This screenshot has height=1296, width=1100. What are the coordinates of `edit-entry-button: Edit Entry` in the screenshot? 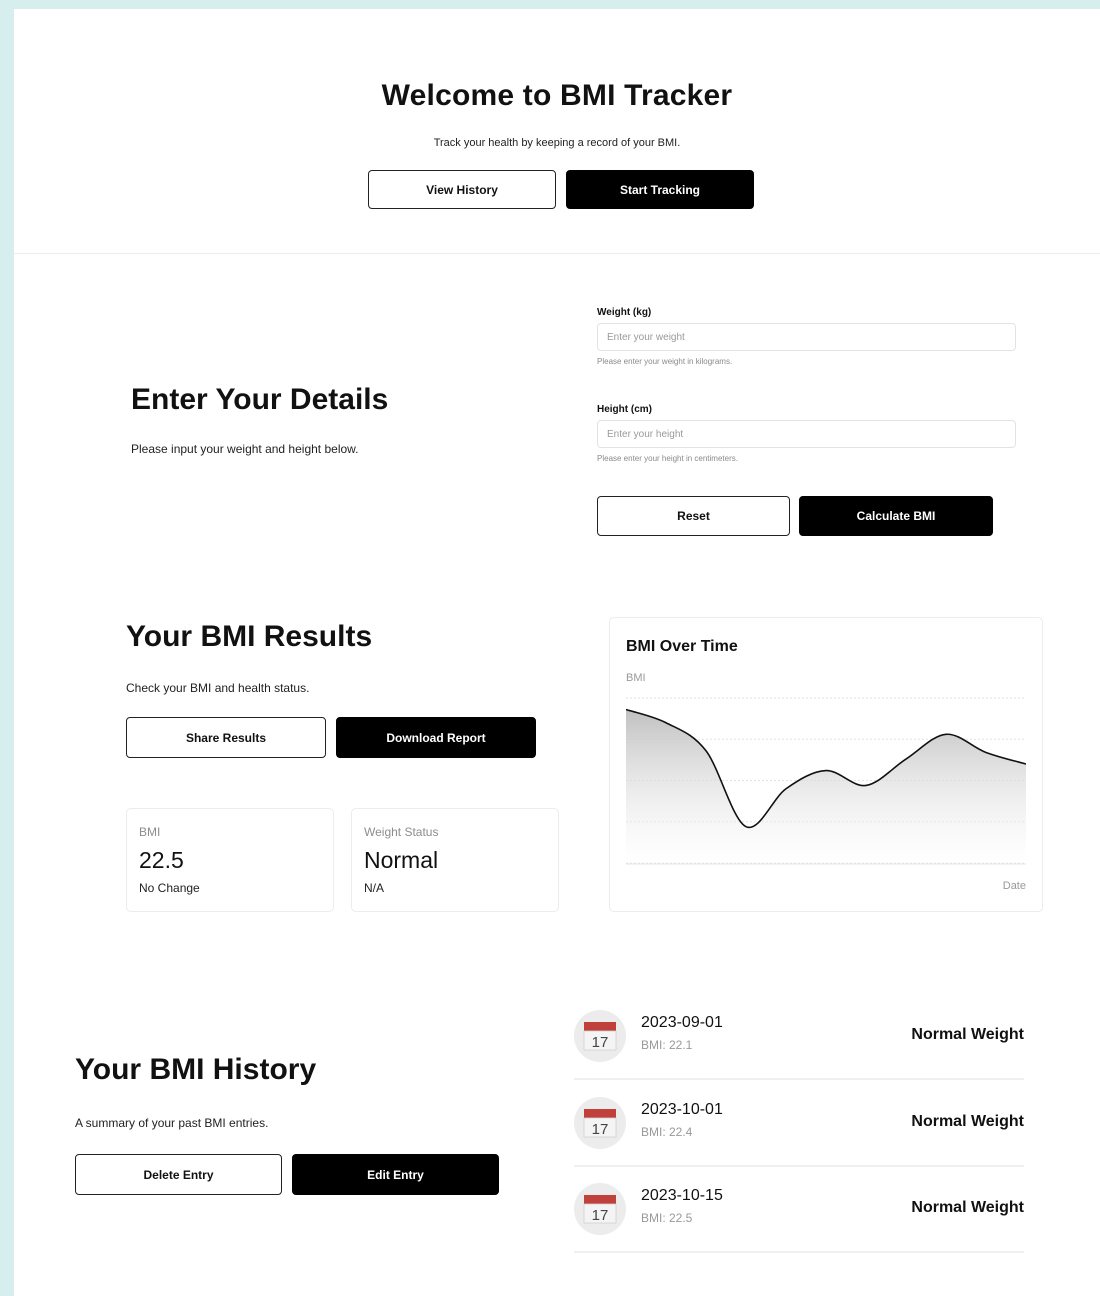 It's located at (395, 1174).